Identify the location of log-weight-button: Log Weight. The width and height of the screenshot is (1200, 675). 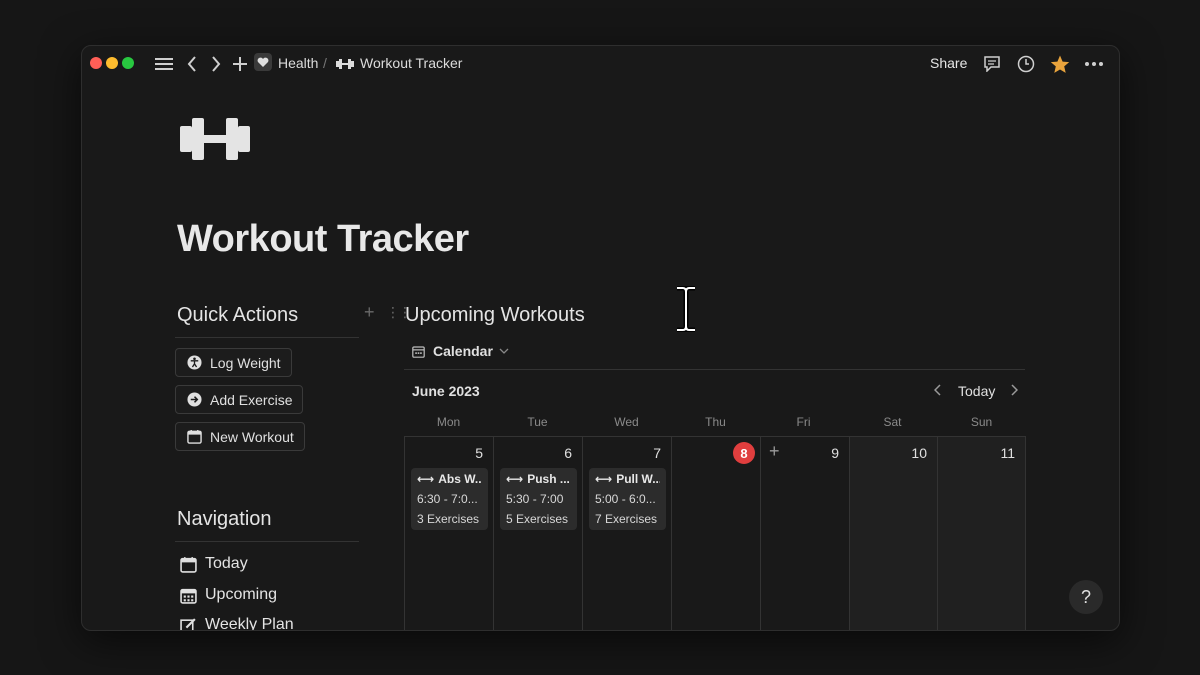
(233, 362).